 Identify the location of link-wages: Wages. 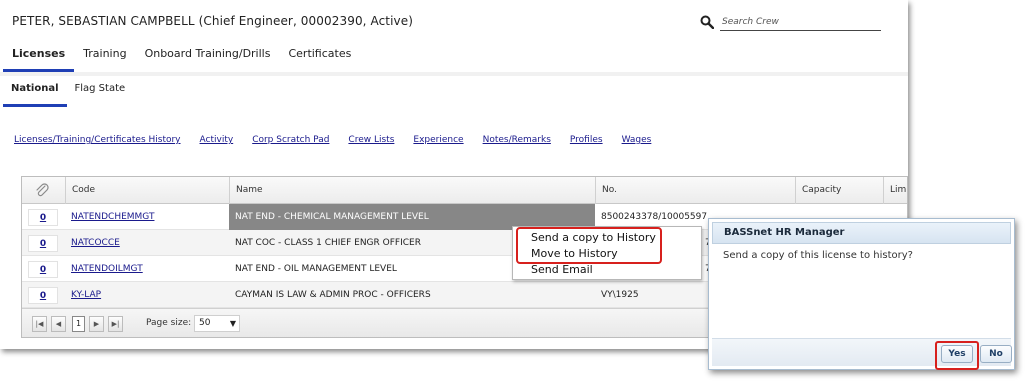
(637, 140).